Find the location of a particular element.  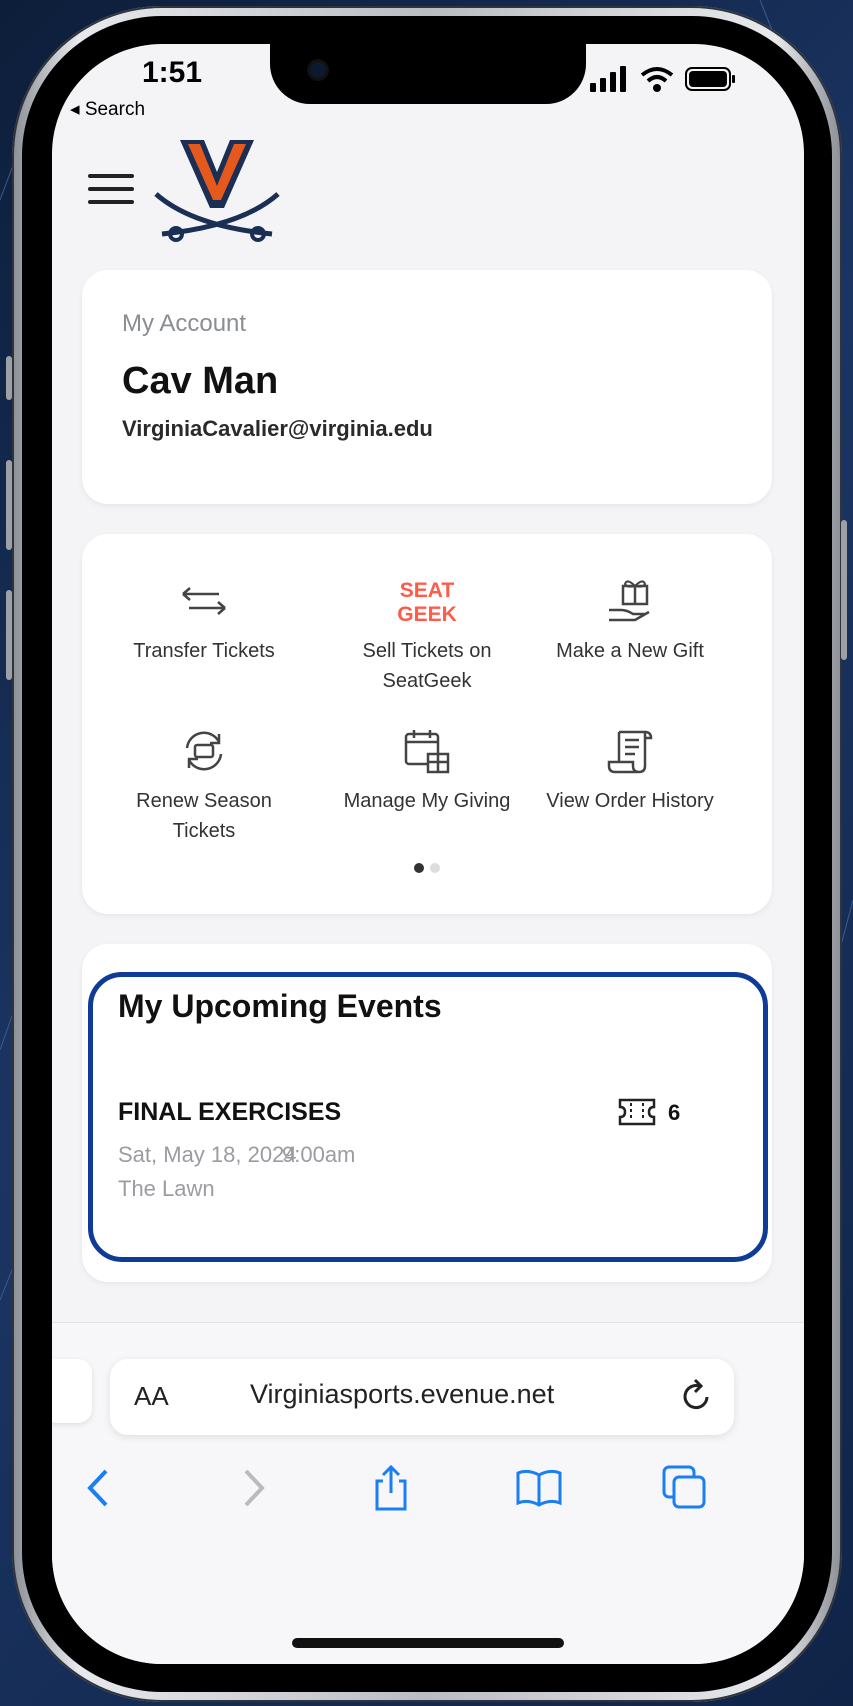

notch is located at coordinates (428, 74).